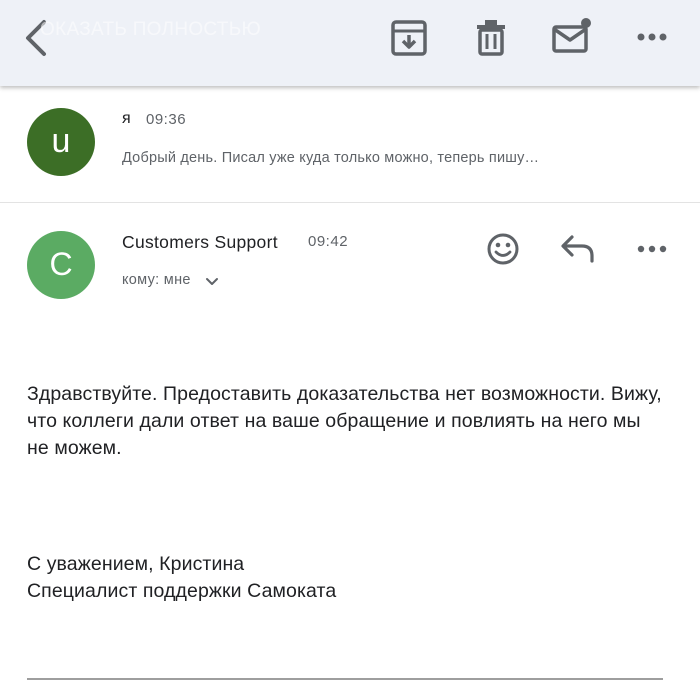  I want to click on emoji-icon, so click(503, 249).